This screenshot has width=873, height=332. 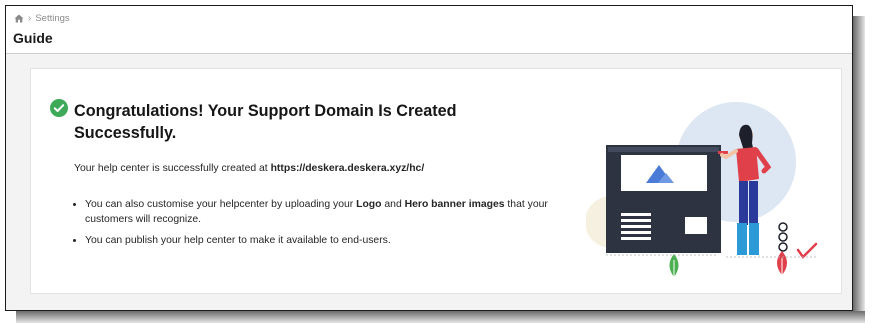 What do you see at coordinates (454, 204) in the screenshot?
I see `hero-banner-term: Hero banner images` at bounding box center [454, 204].